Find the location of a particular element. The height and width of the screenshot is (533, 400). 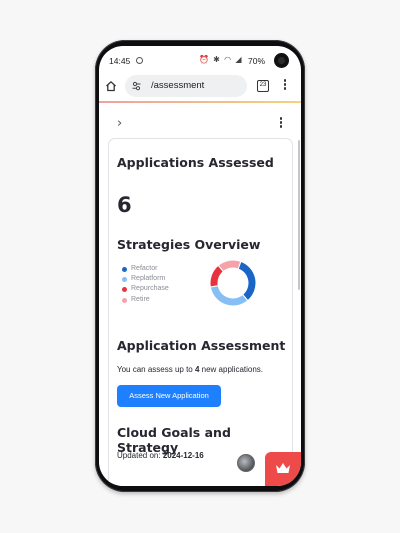

applications-assessed-heading: Applications Assessed is located at coordinates (195, 162).